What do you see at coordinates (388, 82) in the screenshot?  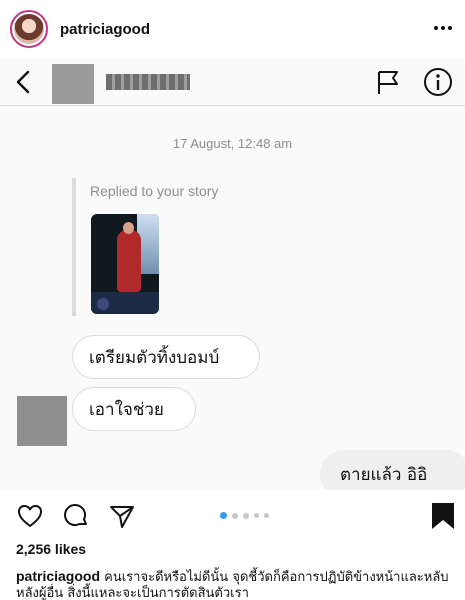 I see `flag-icon` at bounding box center [388, 82].